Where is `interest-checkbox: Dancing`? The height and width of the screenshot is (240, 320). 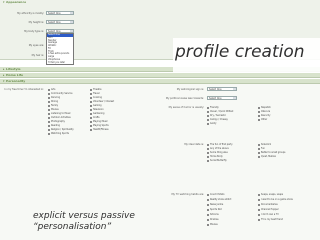
interest-checkbox: Dancing is located at coordinates (54, 97).